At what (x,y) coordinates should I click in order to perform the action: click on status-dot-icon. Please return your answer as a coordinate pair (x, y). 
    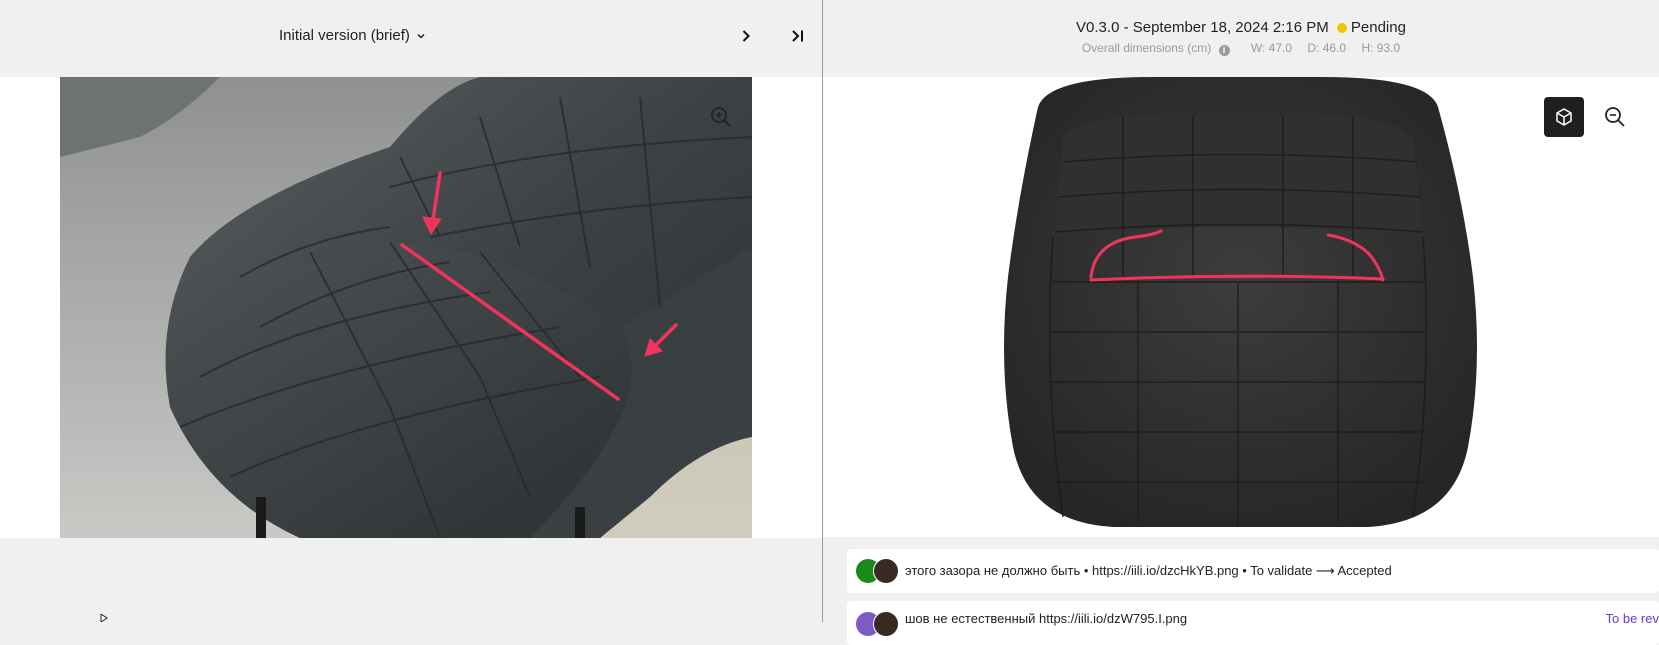
    Looking at the image, I should click on (1341, 28).